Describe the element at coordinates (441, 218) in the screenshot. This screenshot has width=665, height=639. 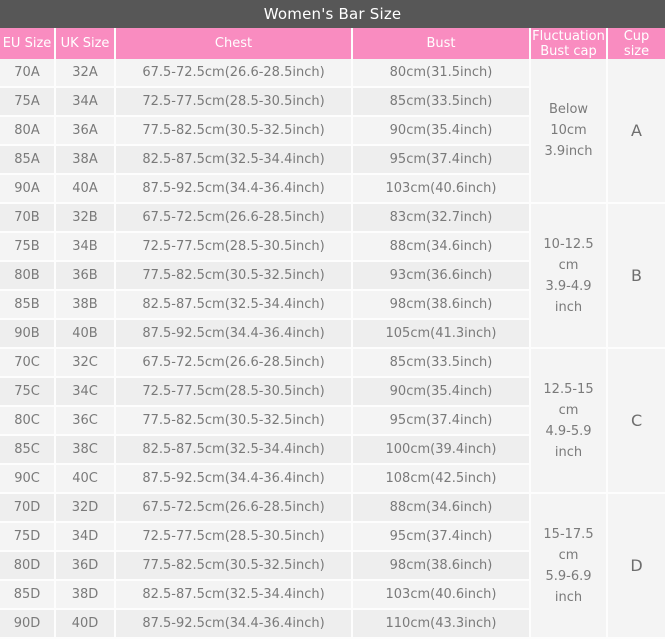
I see `cell-bust: 83cm(32.7inch)` at that location.